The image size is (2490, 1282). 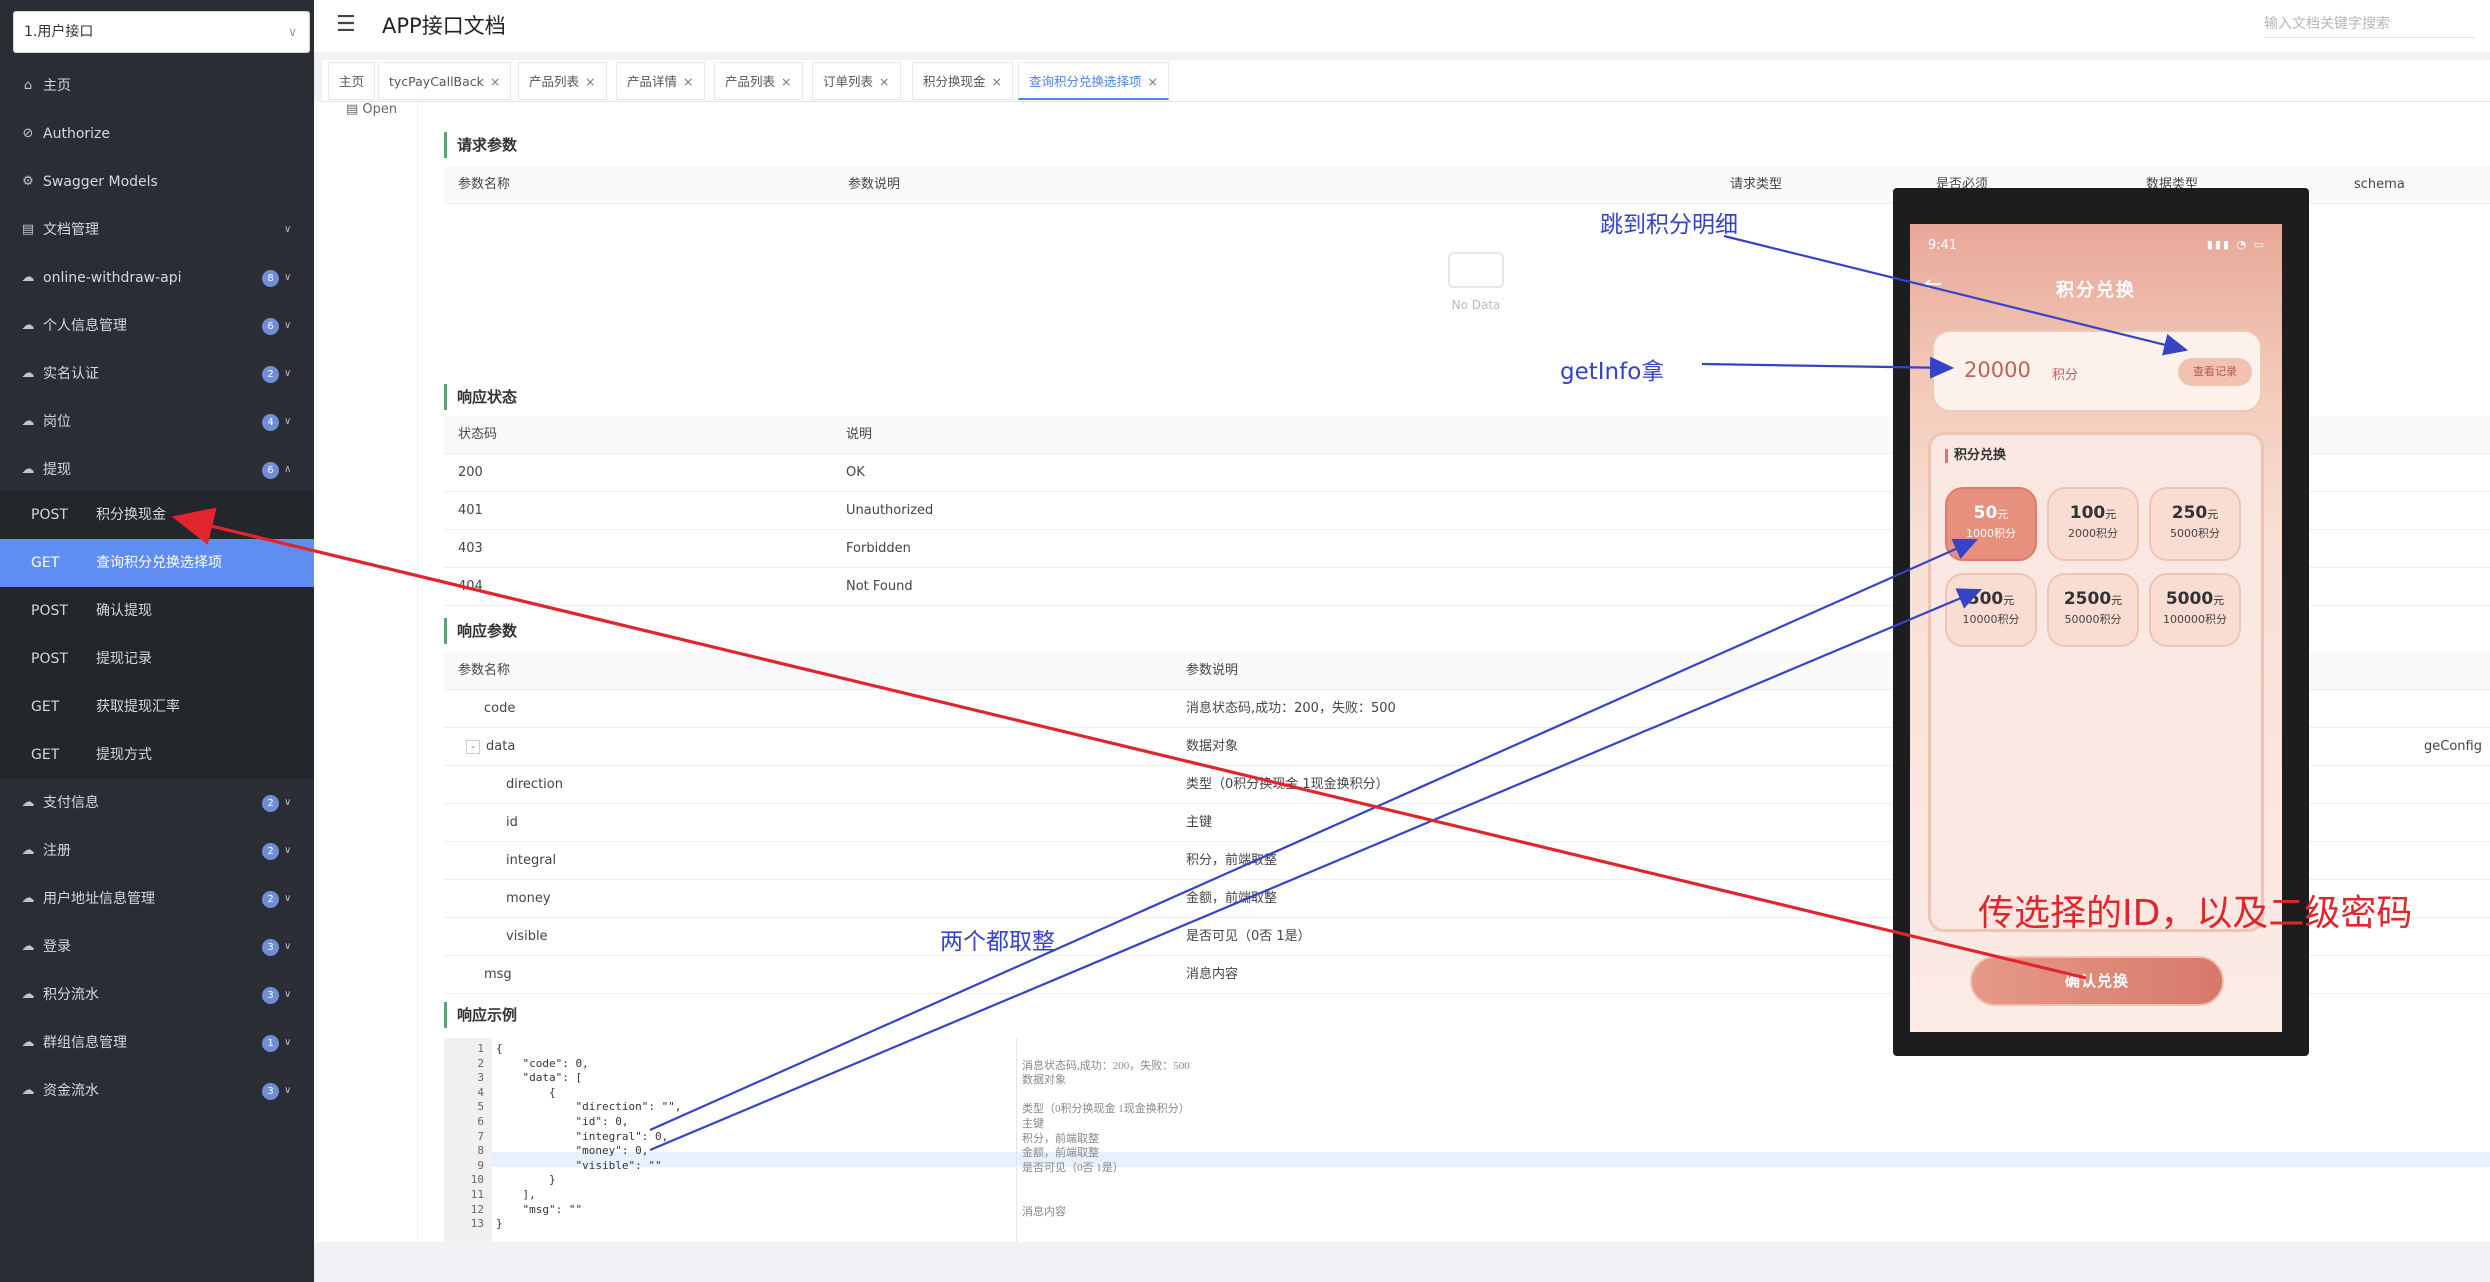 I want to click on code-line: "data": [, so click(x=539, y=1078).